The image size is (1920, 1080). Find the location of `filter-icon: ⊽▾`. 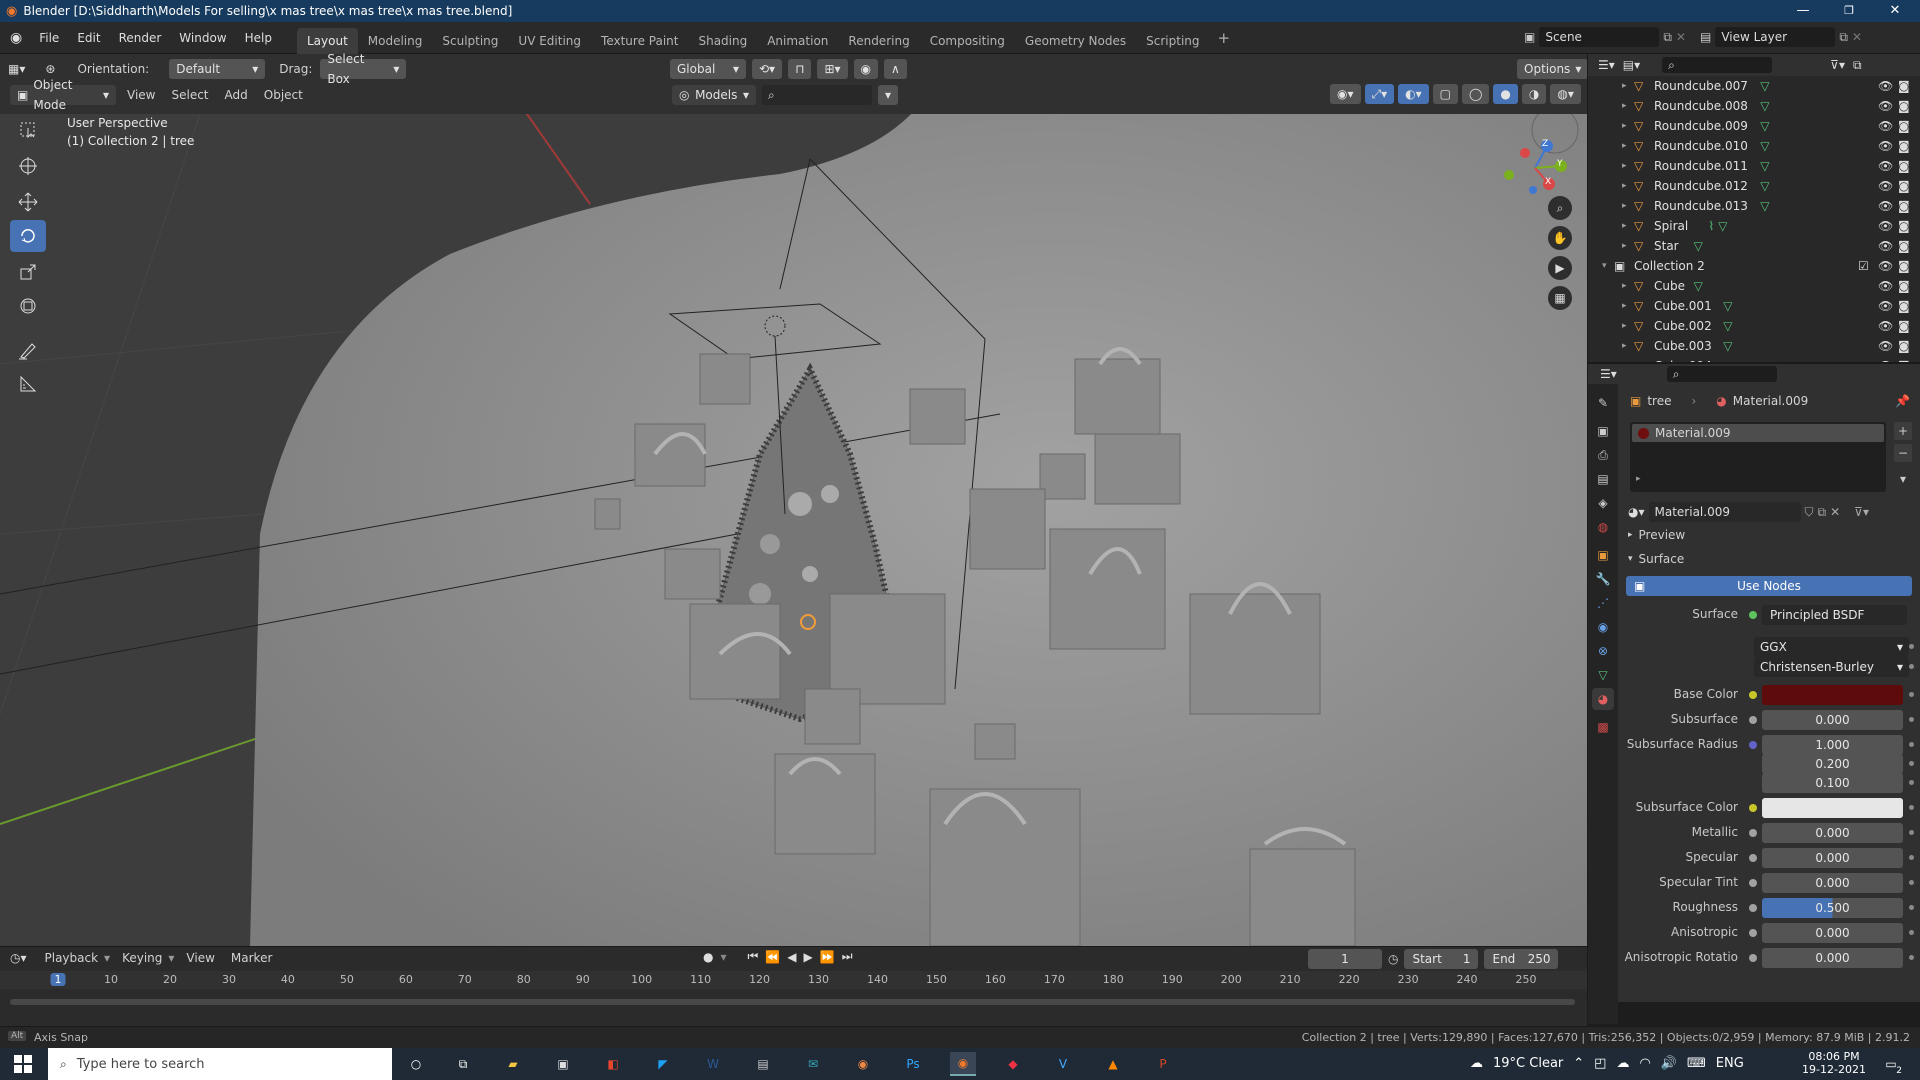

filter-icon: ⊽▾ is located at coordinates (1837, 65).